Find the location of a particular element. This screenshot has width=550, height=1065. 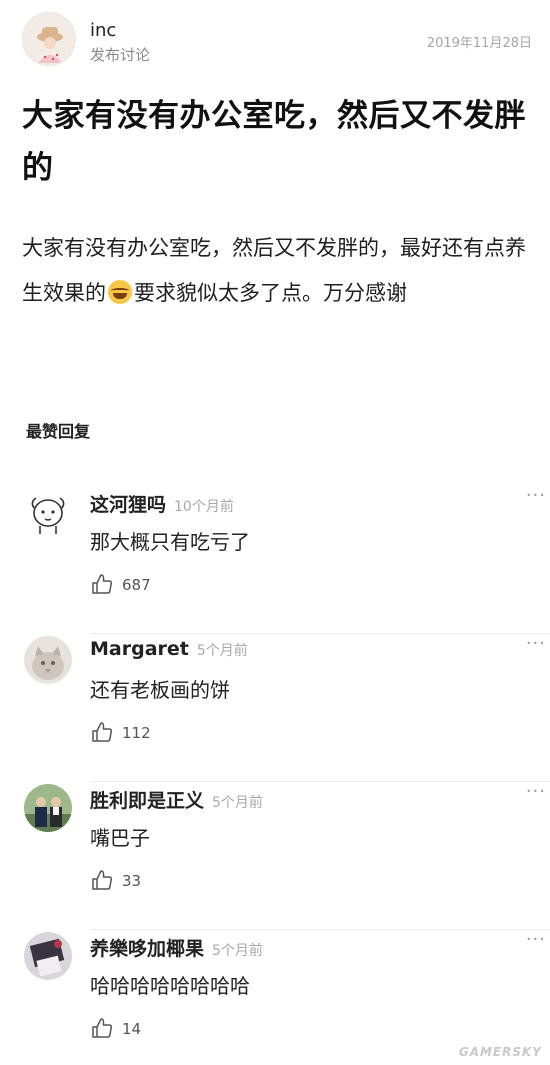

like-count: 687 is located at coordinates (136, 585).